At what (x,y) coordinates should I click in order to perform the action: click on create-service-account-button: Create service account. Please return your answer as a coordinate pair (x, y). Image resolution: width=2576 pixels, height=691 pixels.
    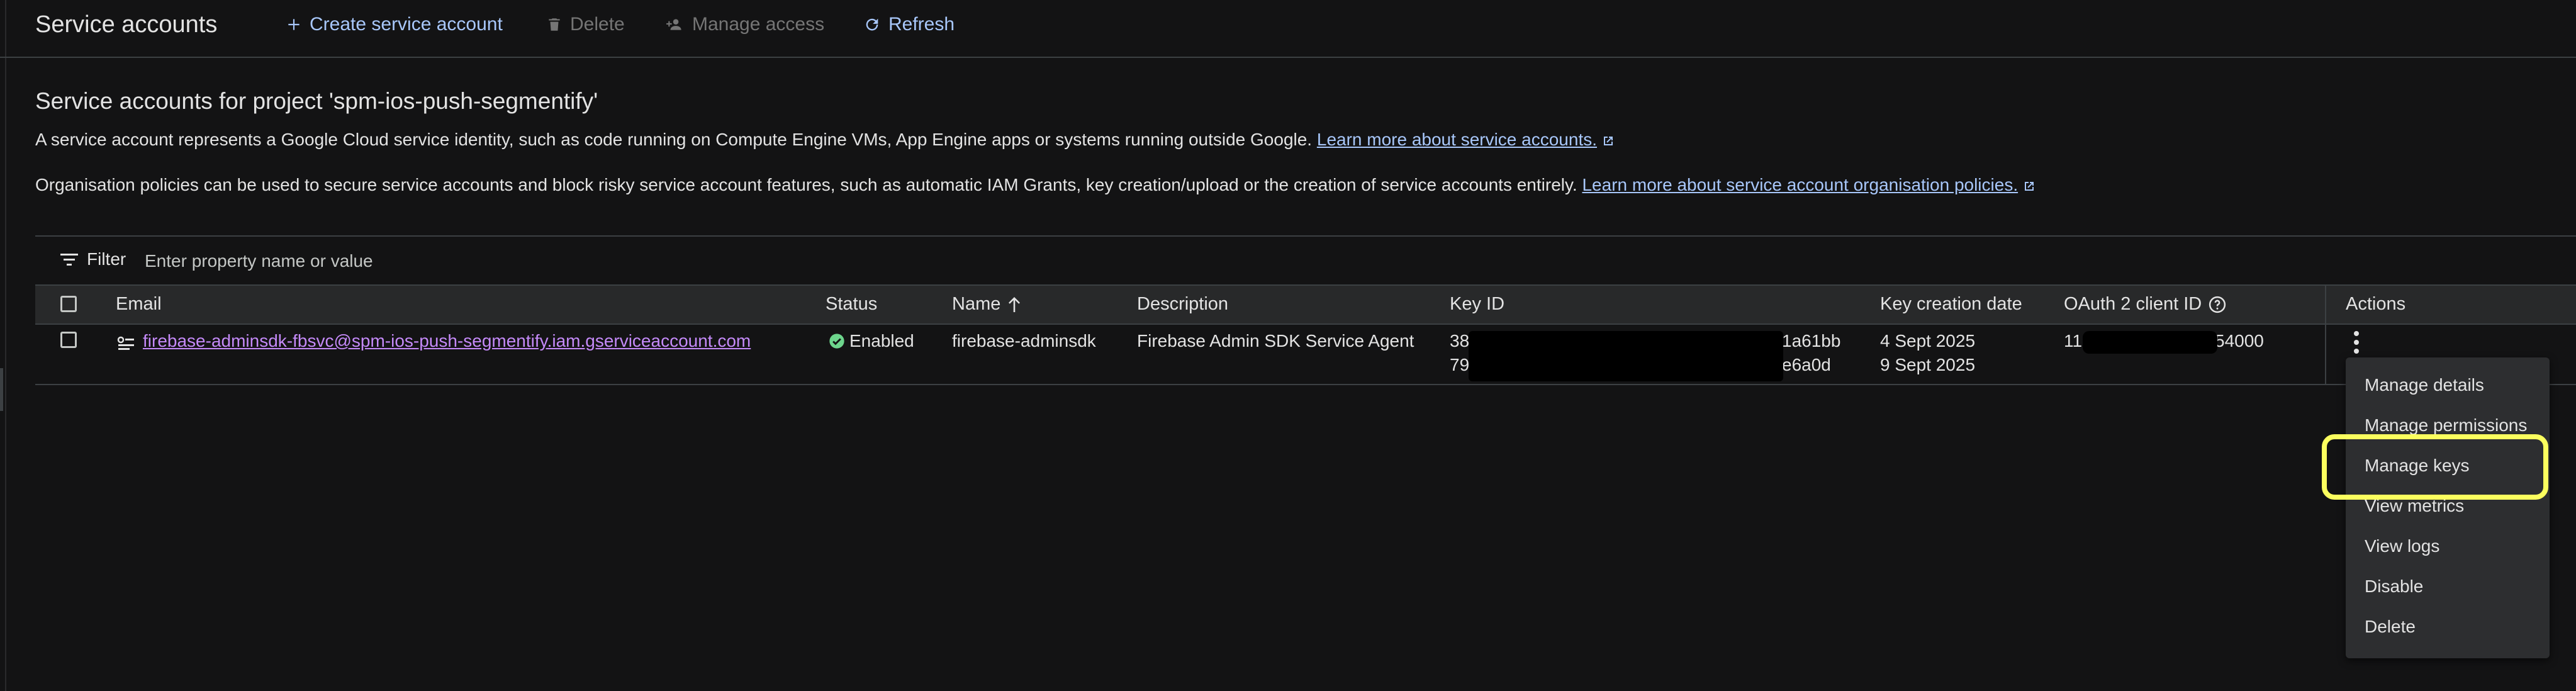
    Looking at the image, I should click on (394, 25).